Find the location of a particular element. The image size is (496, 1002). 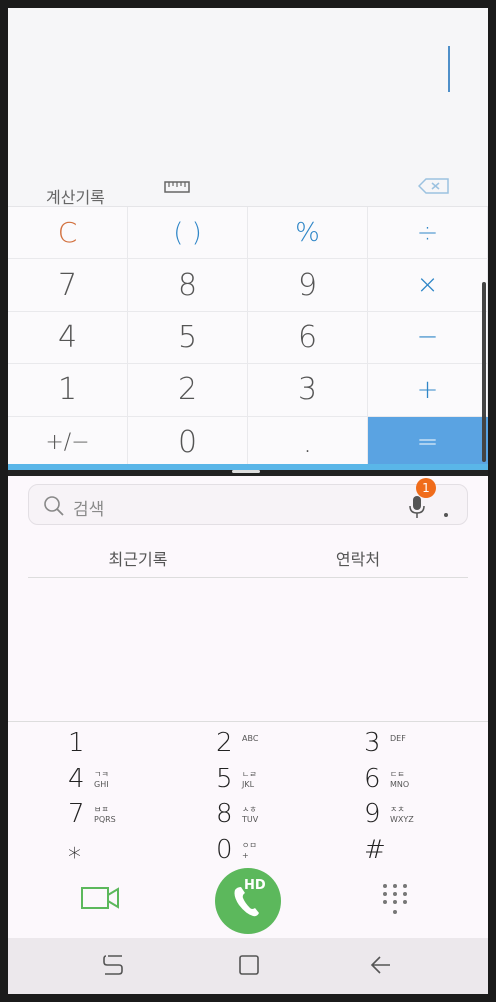

calc-key: 4 is located at coordinates (68, 338).